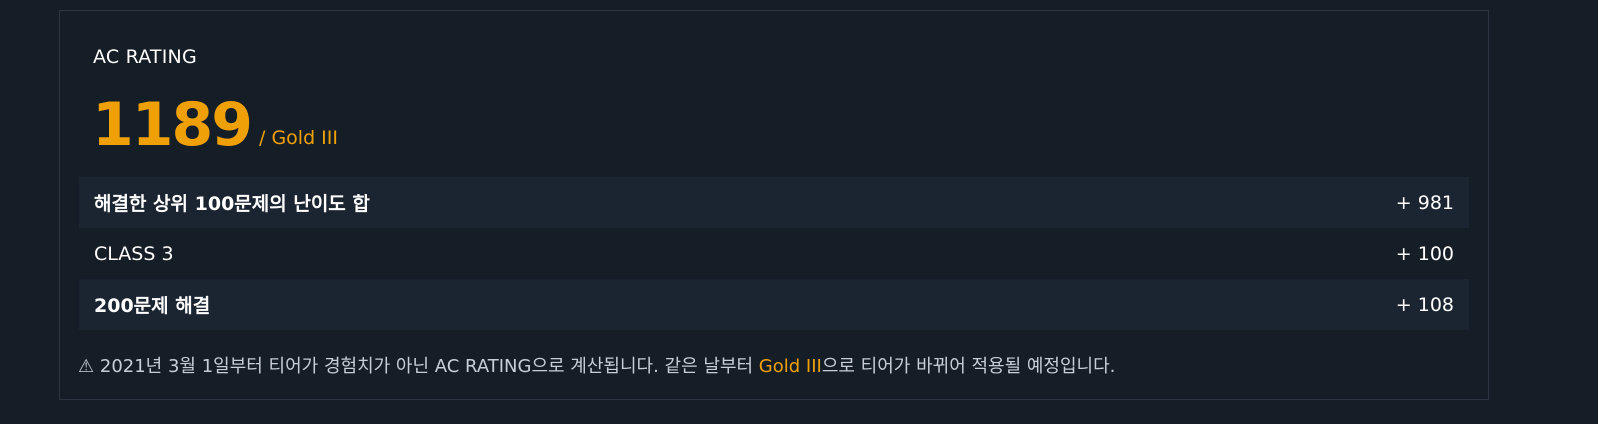 This screenshot has width=1598, height=424. What do you see at coordinates (1424, 304) in the screenshot?
I see `breakdown-value: + 108` at bounding box center [1424, 304].